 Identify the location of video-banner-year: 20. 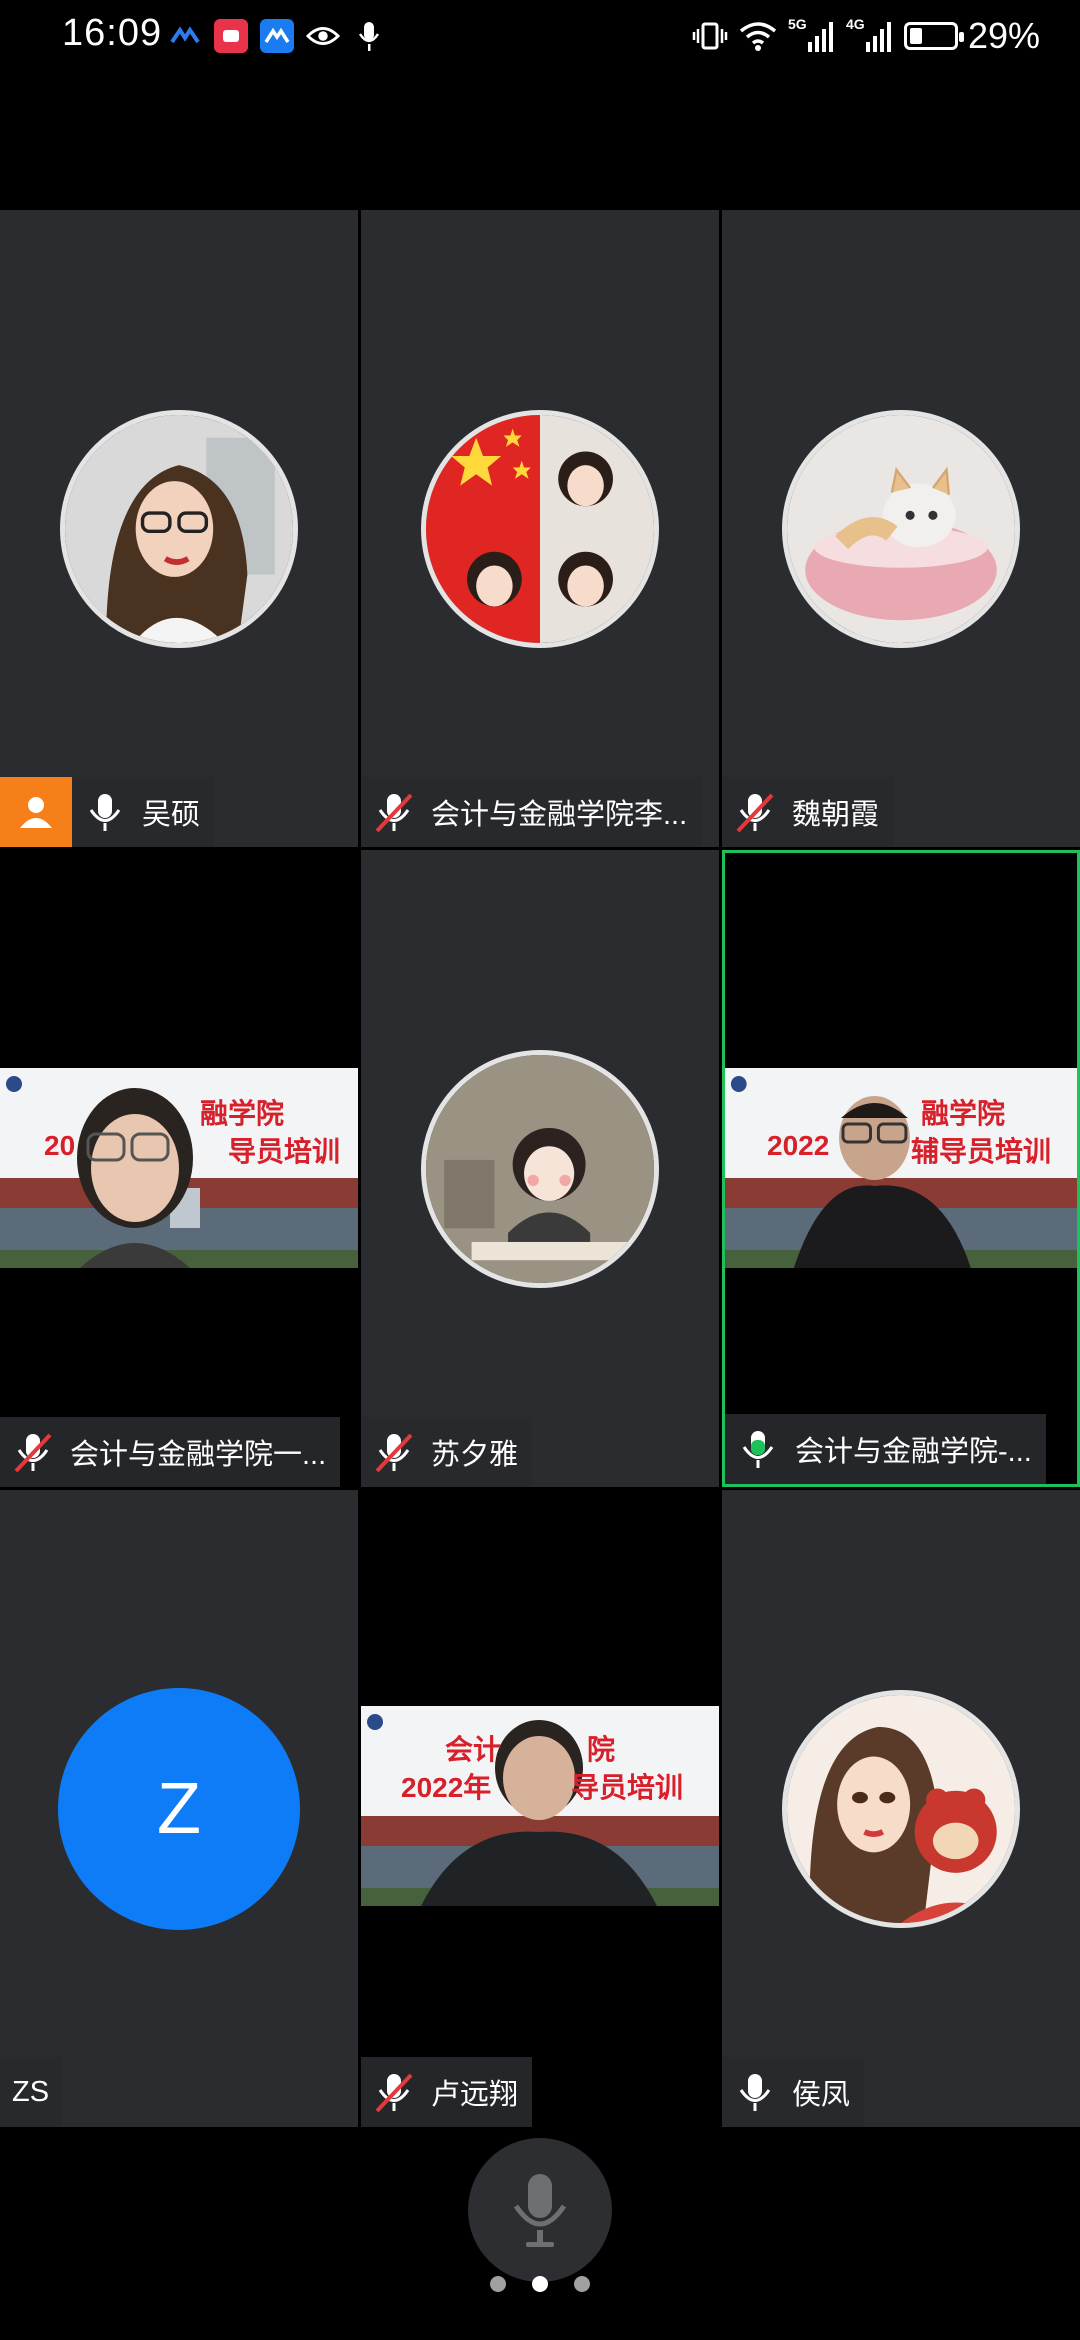
(60, 1145).